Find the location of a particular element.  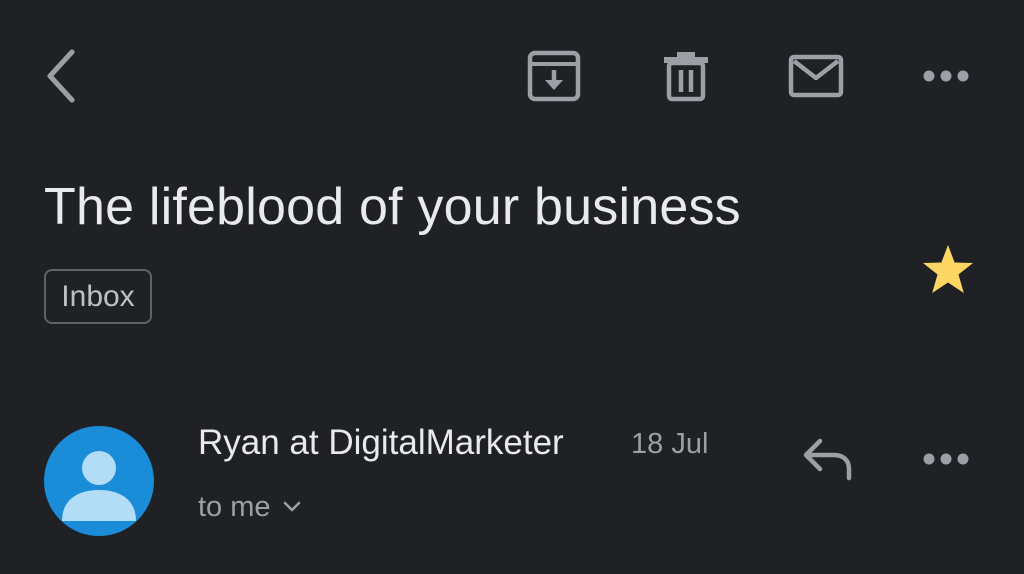

message-more-button is located at coordinates (946, 459).